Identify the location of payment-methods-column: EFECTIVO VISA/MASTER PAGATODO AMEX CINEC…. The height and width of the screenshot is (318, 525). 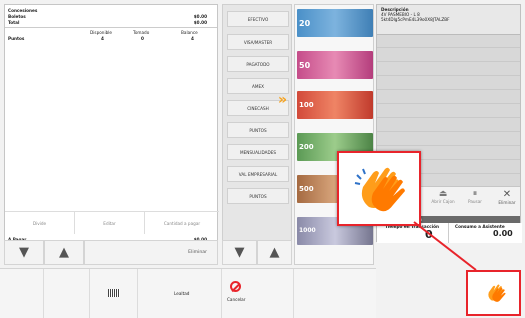
(257, 134).